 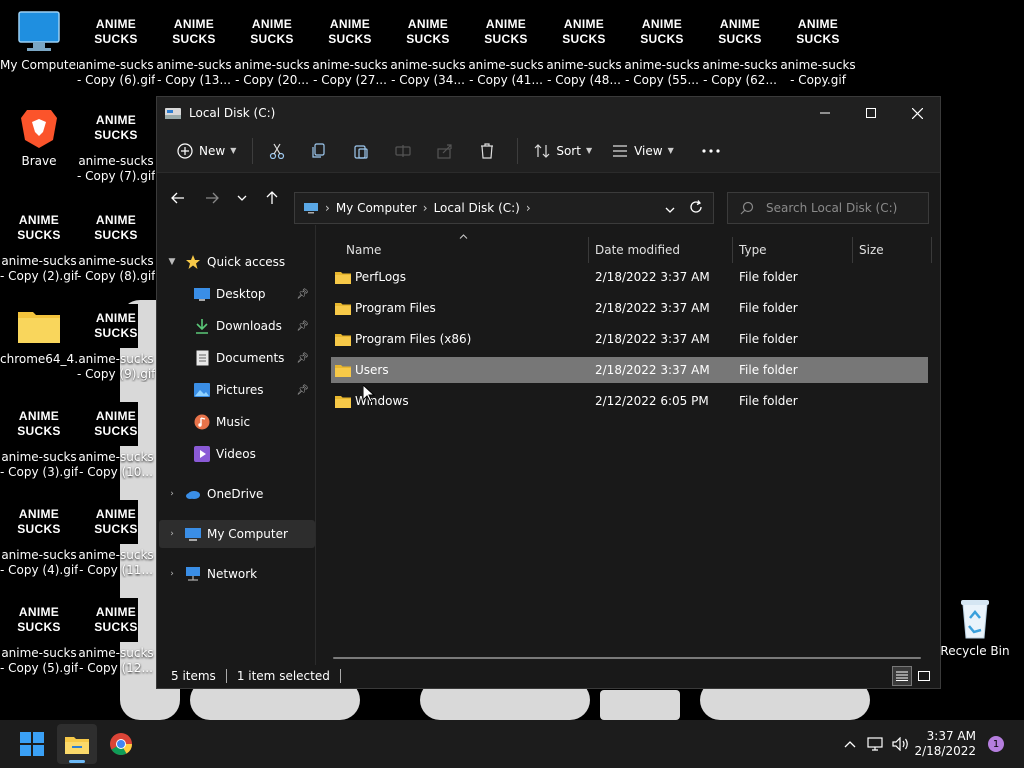 I want to click on nav-item-music: Music, so click(x=235, y=422).